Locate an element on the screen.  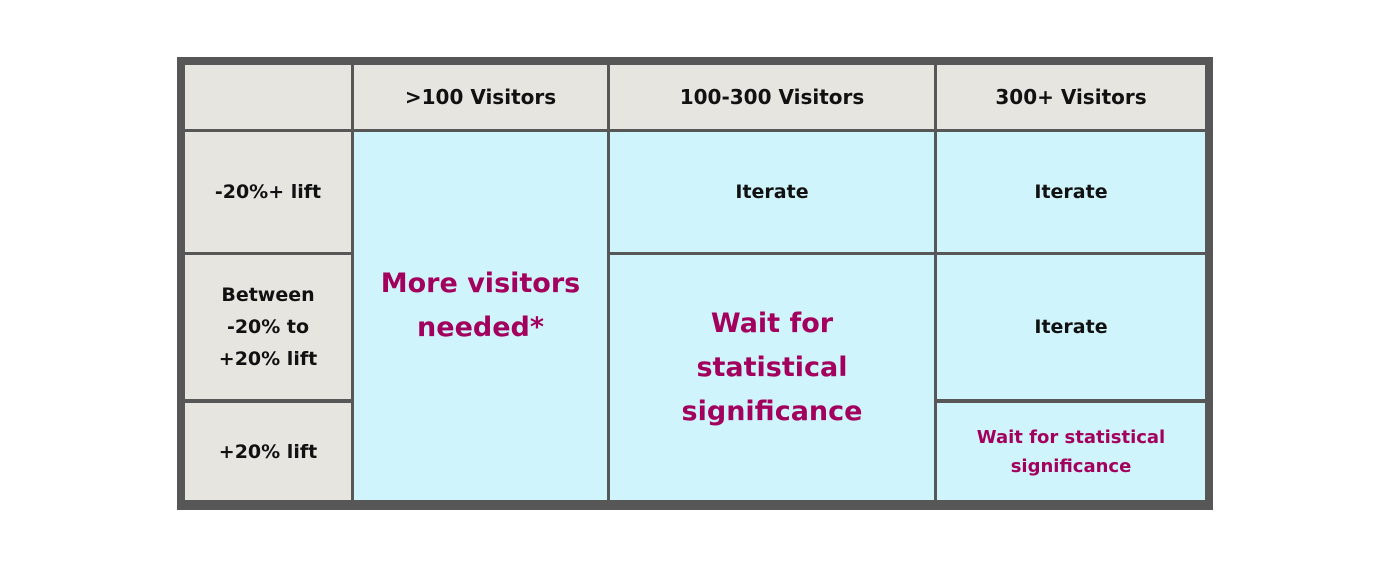
header-300-plus-visitors: 300+ Visitors is located at coordinates (1071, 97).